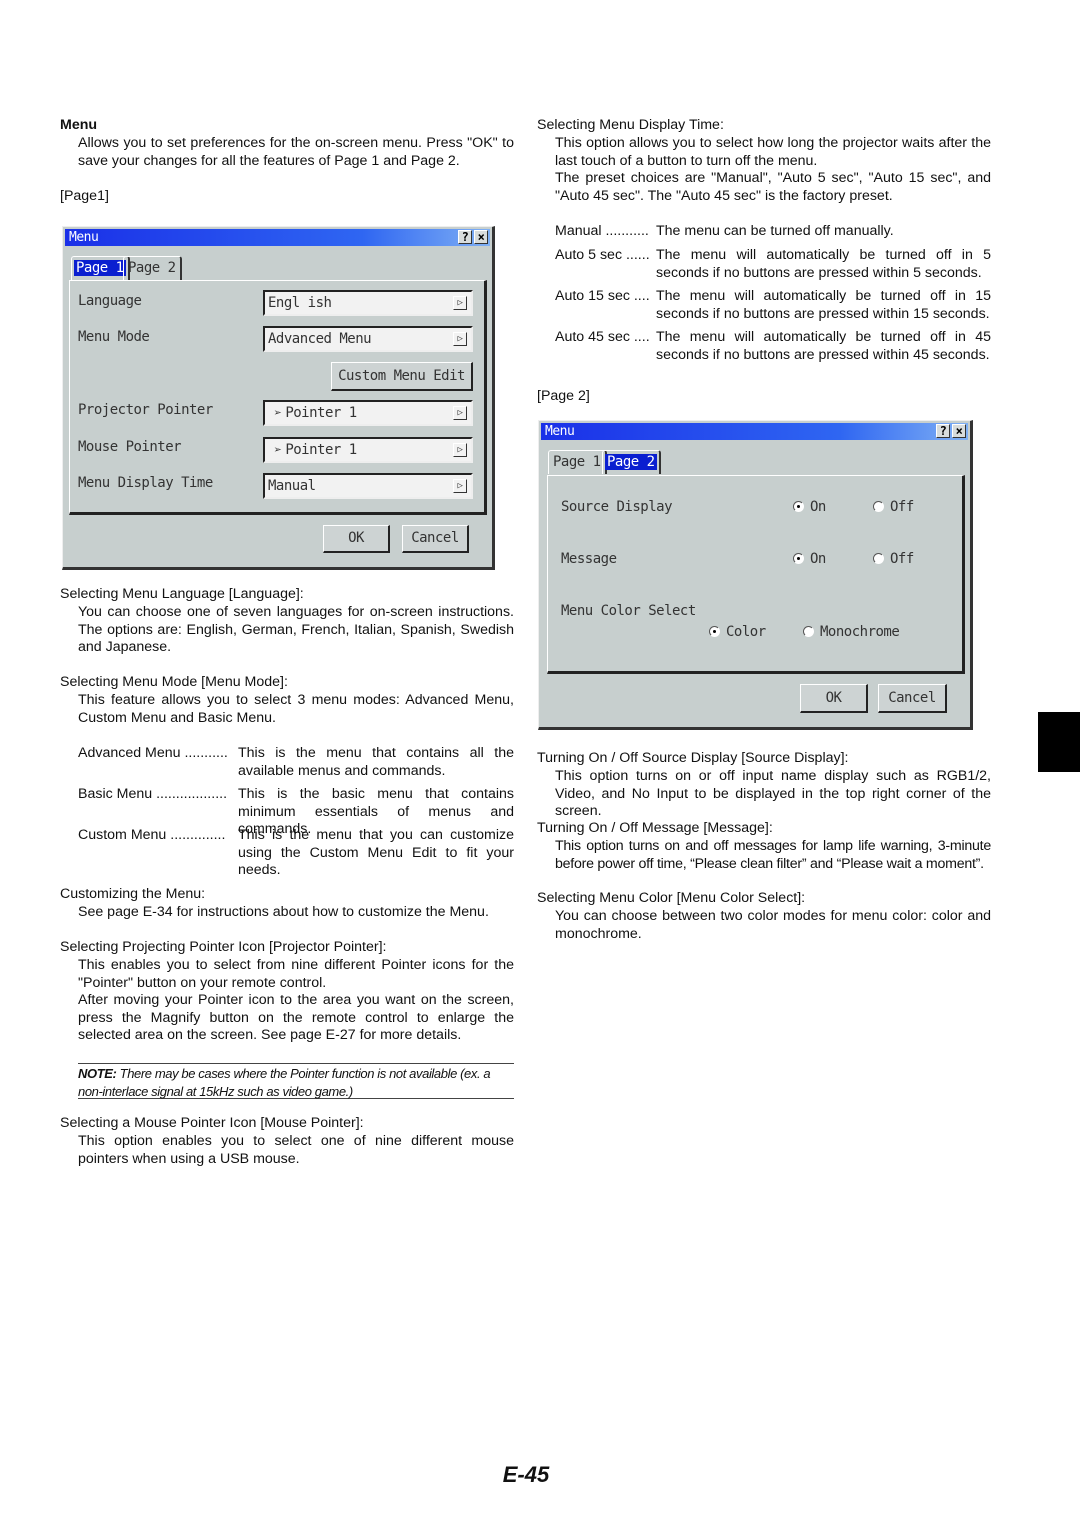 Image resolution: width=1080 pixels, height=1526 pixels. I want to click on source-display-off-radio: Off, so click(893, 508).